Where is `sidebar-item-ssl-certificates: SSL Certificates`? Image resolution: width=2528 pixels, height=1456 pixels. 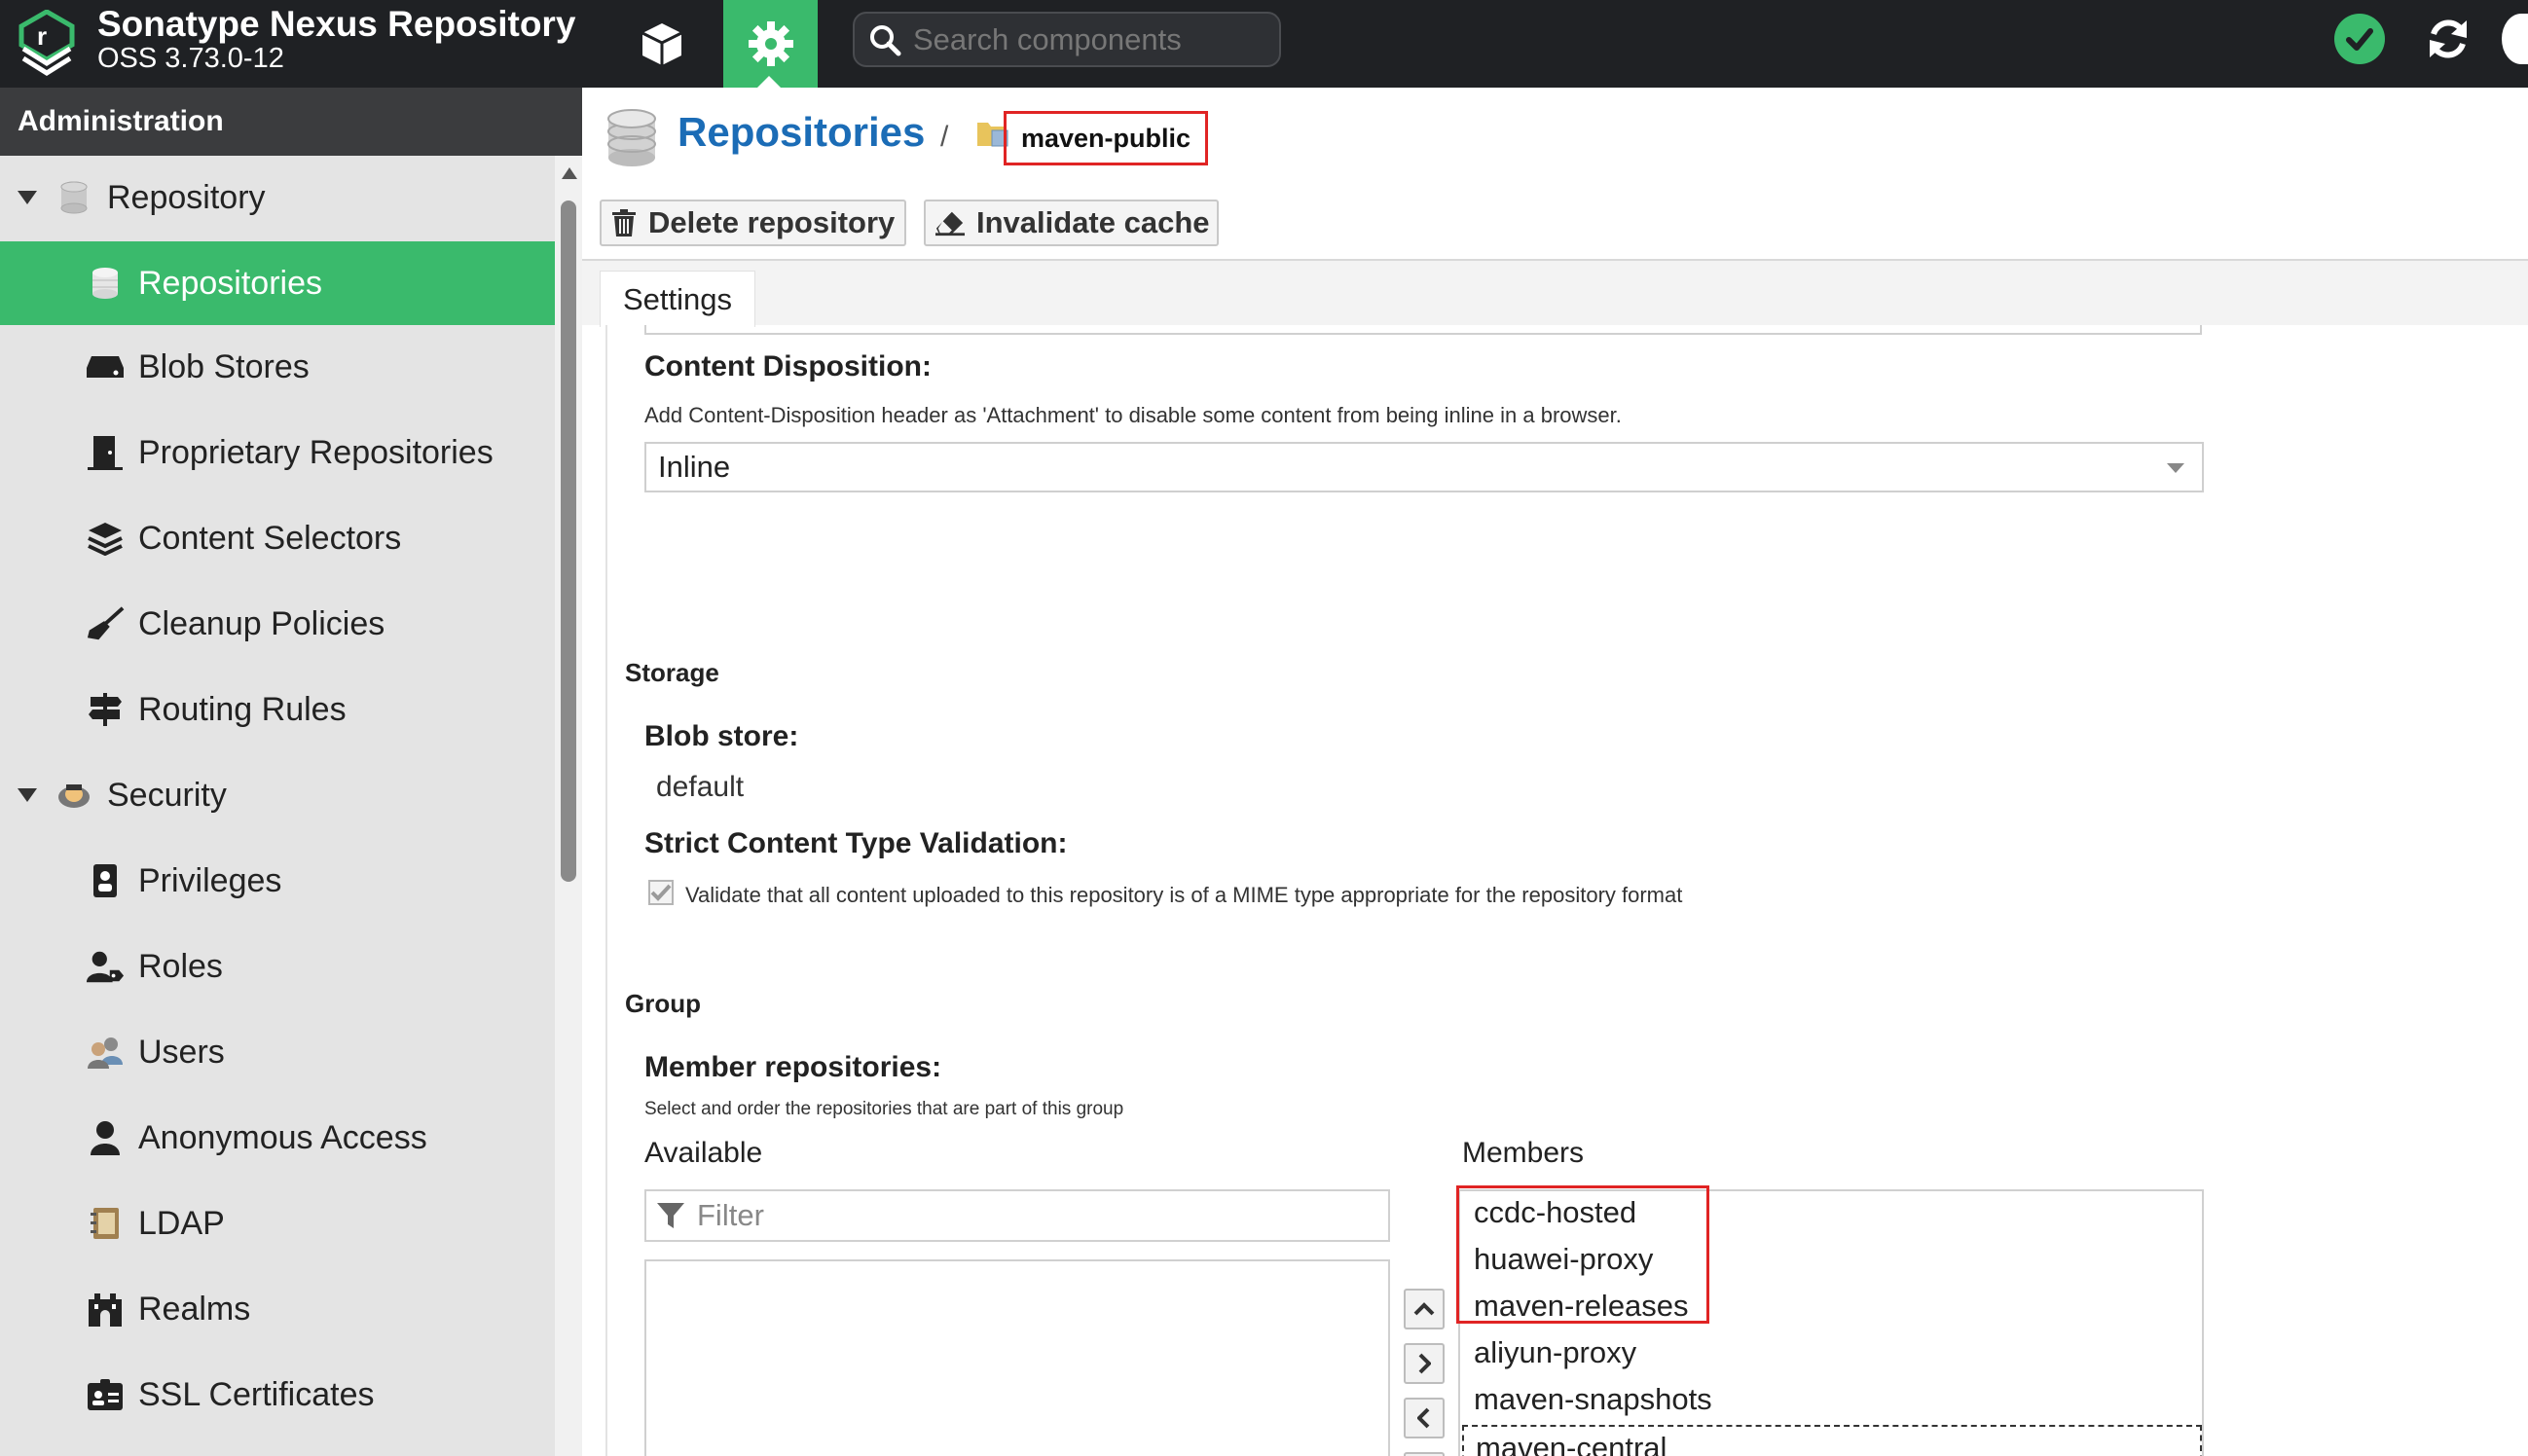
sidebar-item-ssl-certificates: SSL Certificates is located at coordinates (277, 1395).